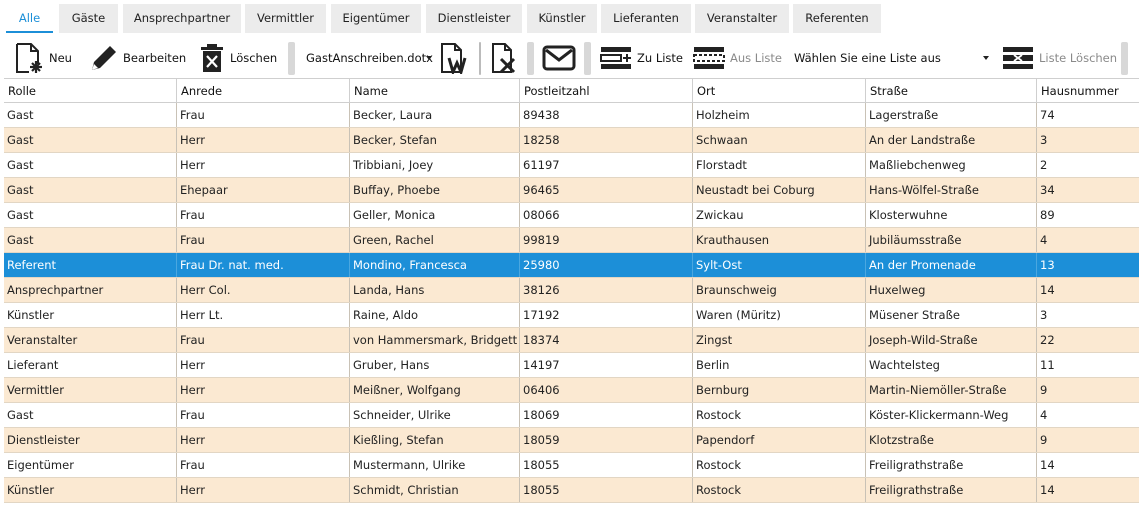 Image resolution: width=1139 pixels, height=505 pixels. What do you see at coordinates (90, 440) in the screenshot?
I see `cell-rolle: Dienstleister` at bounding box center [90, 440].